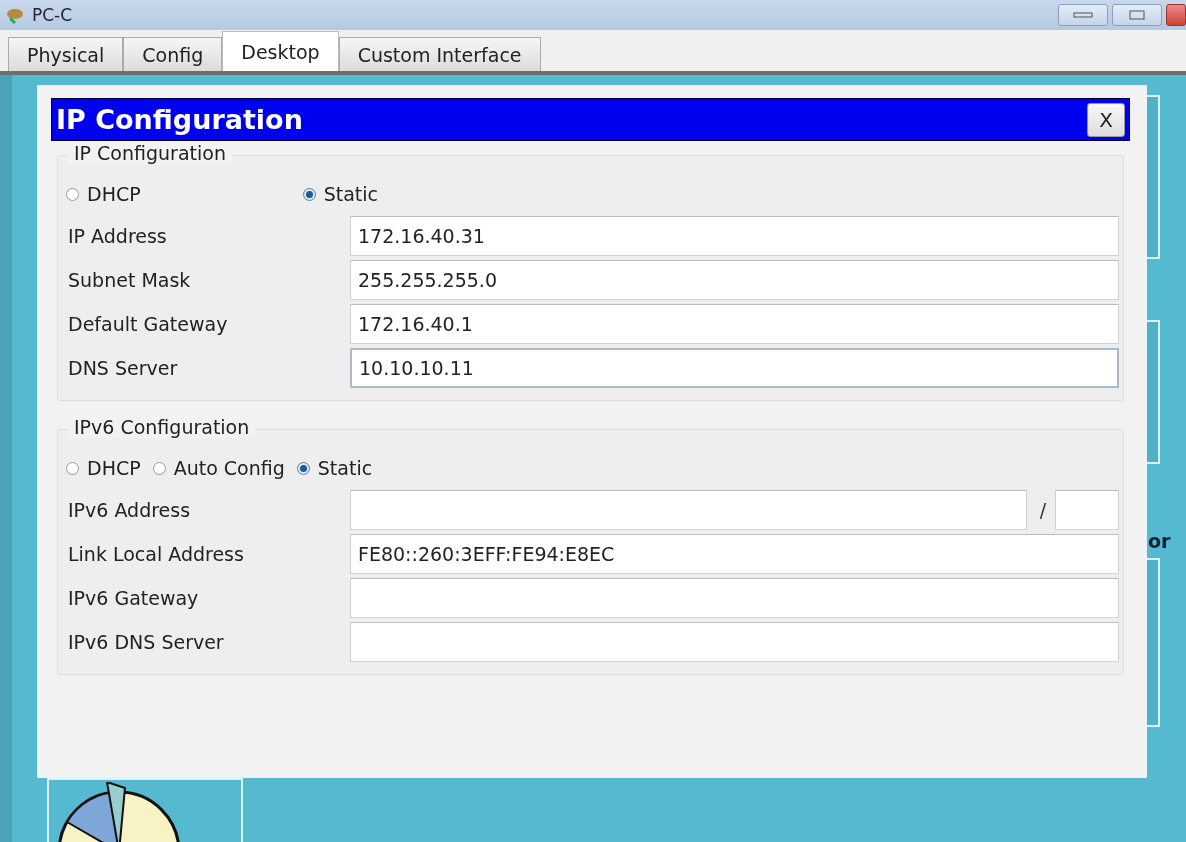 The height and width of the screenshot is (842, 1186). Describe the element at coordinates (439, 54) in the screenshot. I see `tab: Custom Interface` at that location.